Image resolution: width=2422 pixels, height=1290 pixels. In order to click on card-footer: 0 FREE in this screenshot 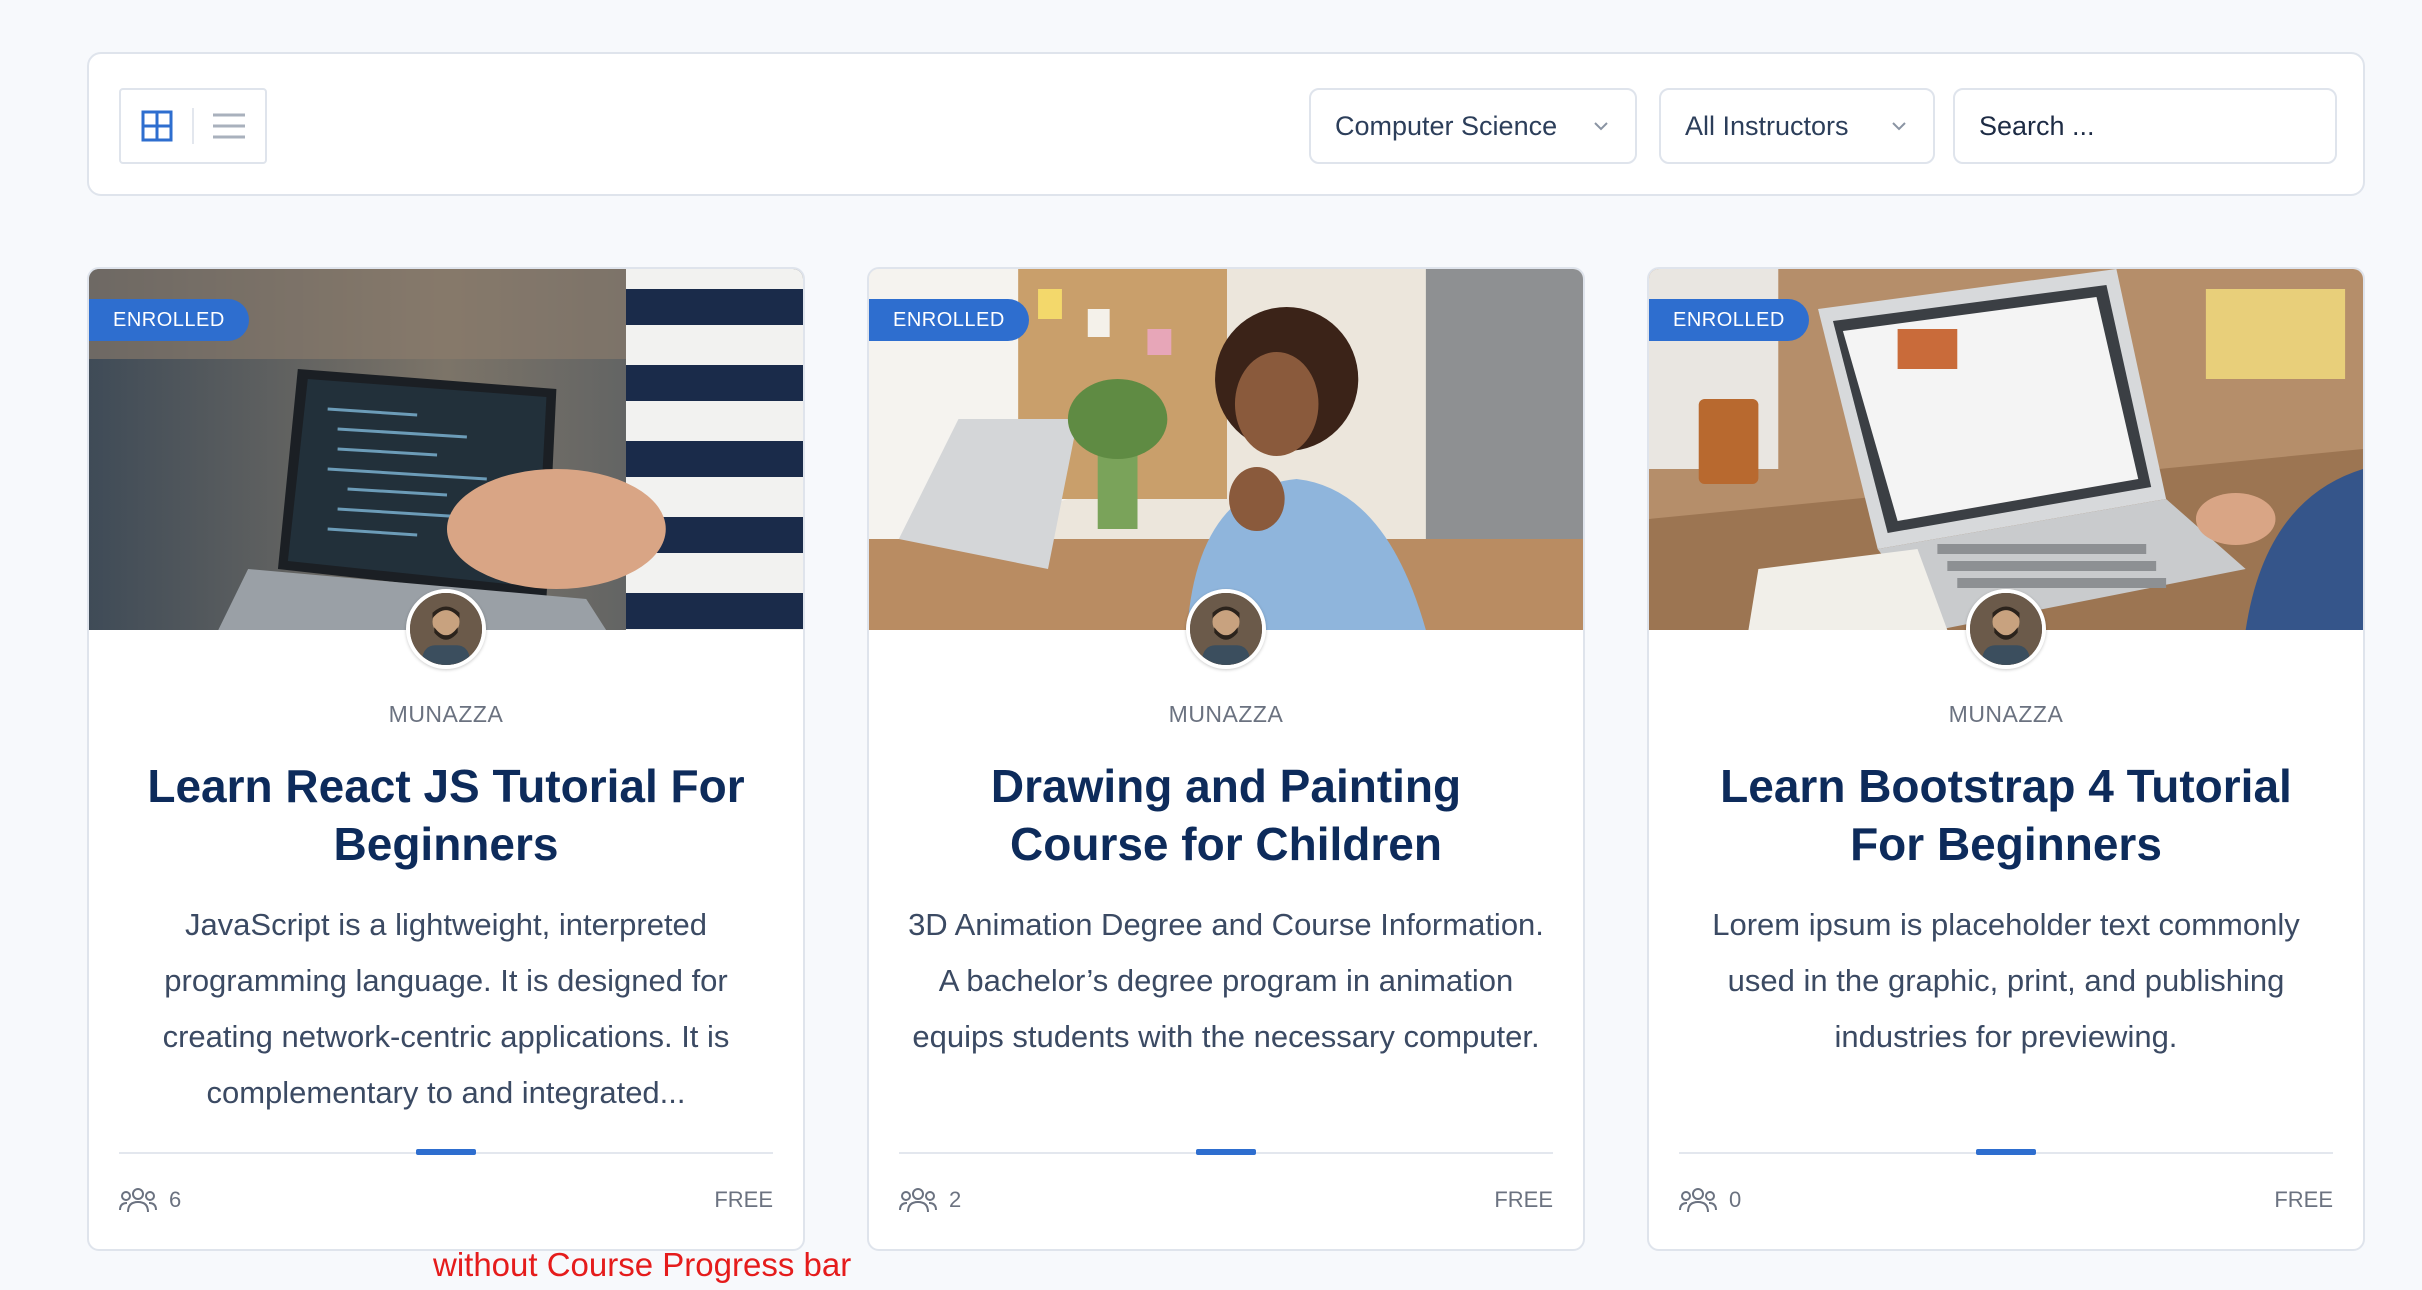, I will do `click(2006, 1200)`.